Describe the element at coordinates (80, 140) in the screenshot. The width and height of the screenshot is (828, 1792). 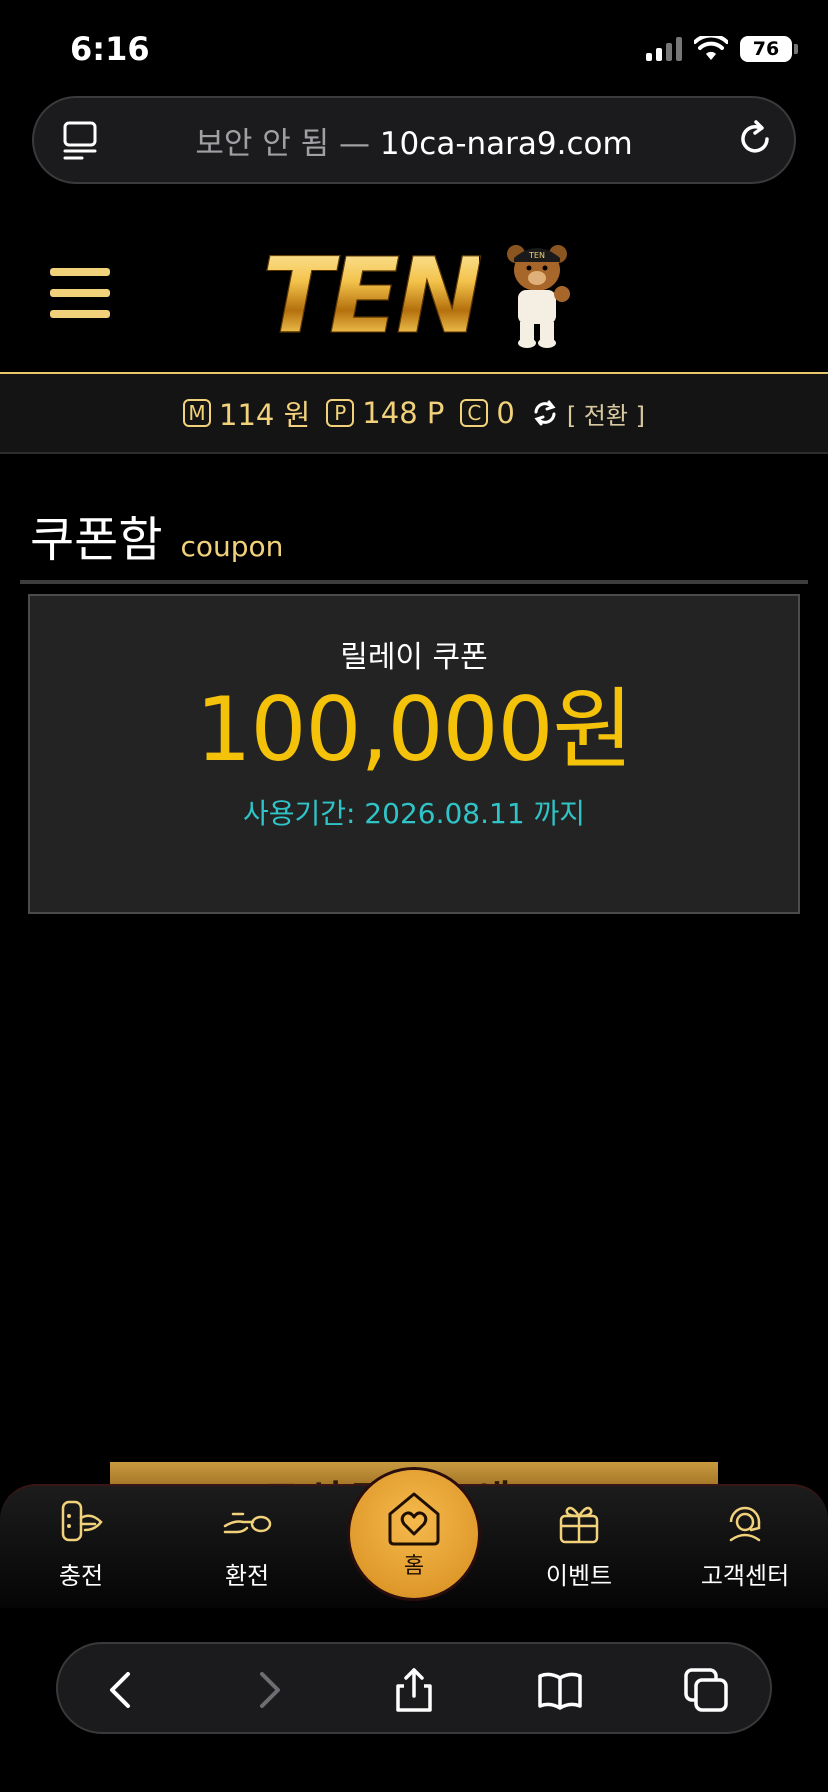
I see `page-menu-icon` at that location.